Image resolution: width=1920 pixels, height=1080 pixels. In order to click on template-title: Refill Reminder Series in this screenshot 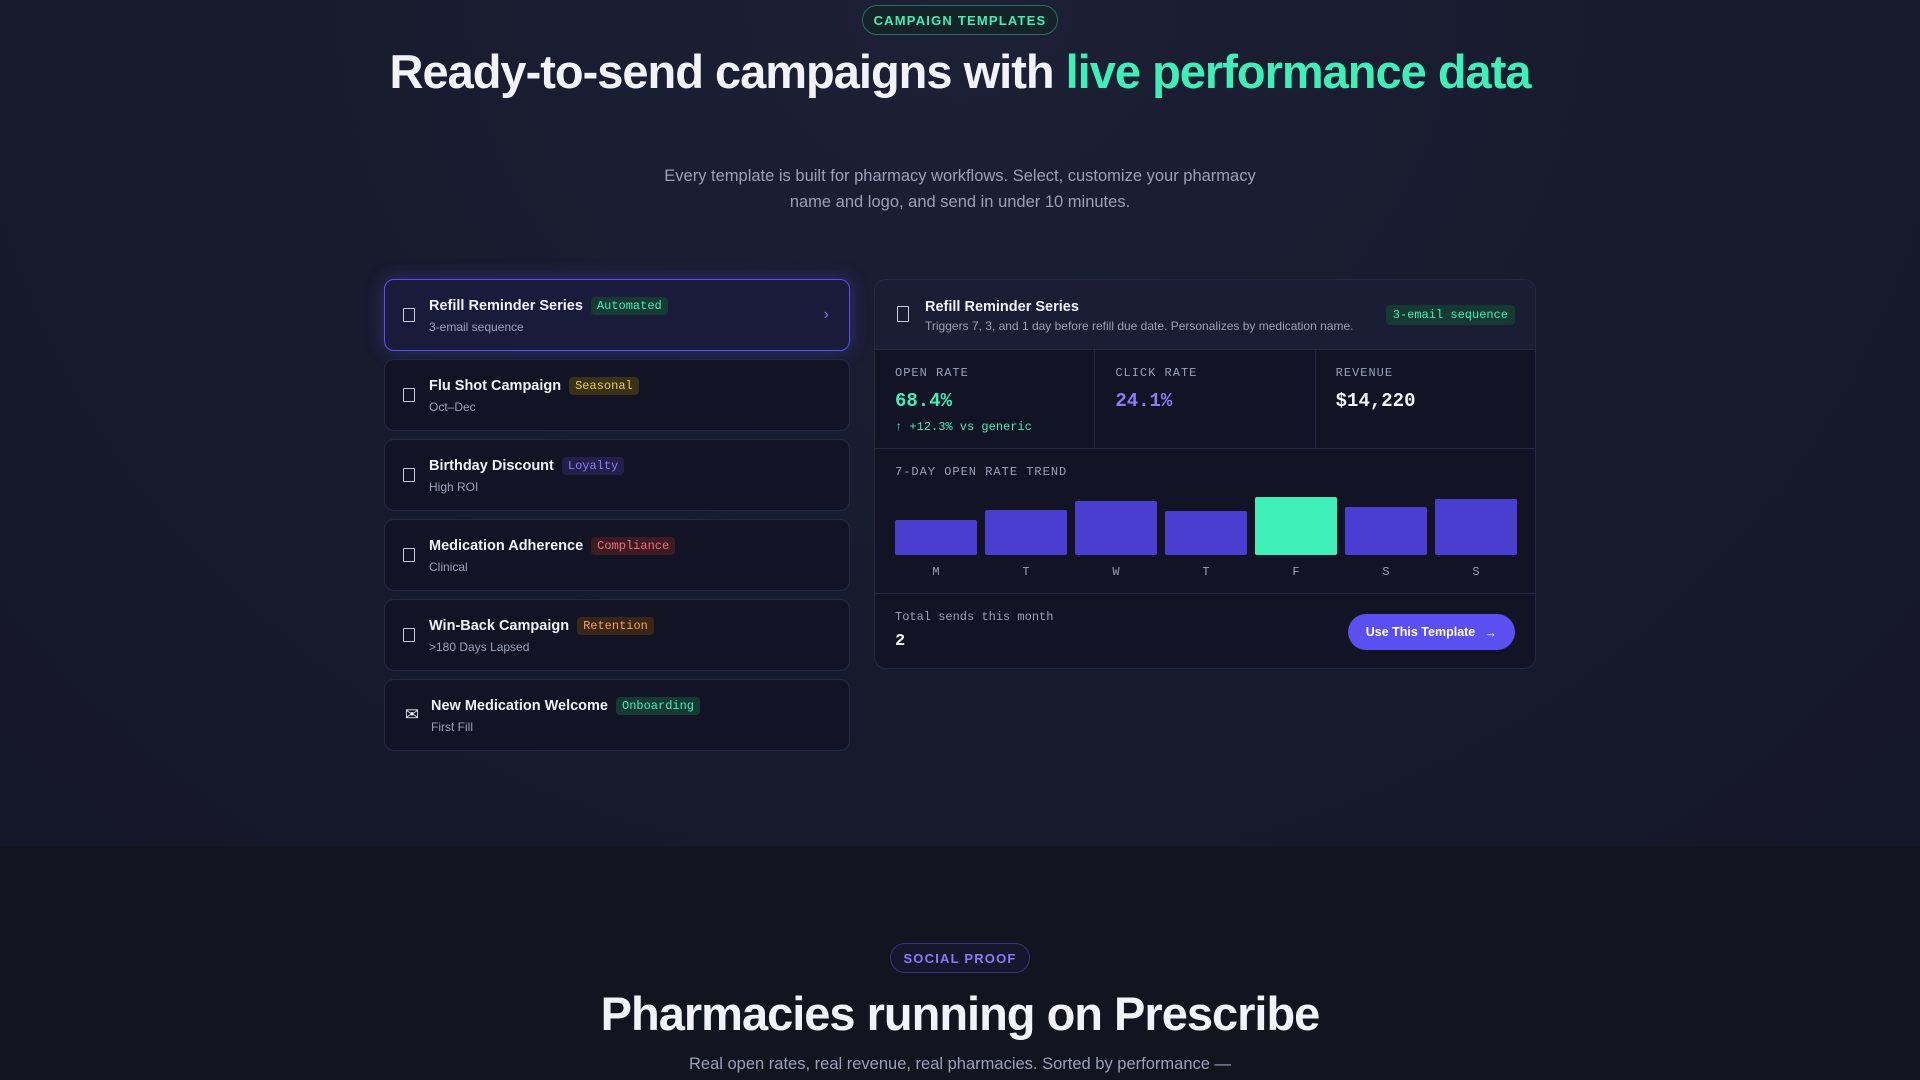, I will do `click(506, 305)`.